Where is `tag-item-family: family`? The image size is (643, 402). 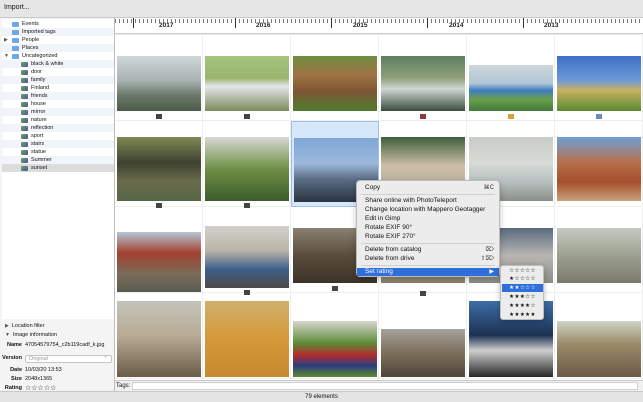 tag-item-family: family is located at coordinates (58, 80).